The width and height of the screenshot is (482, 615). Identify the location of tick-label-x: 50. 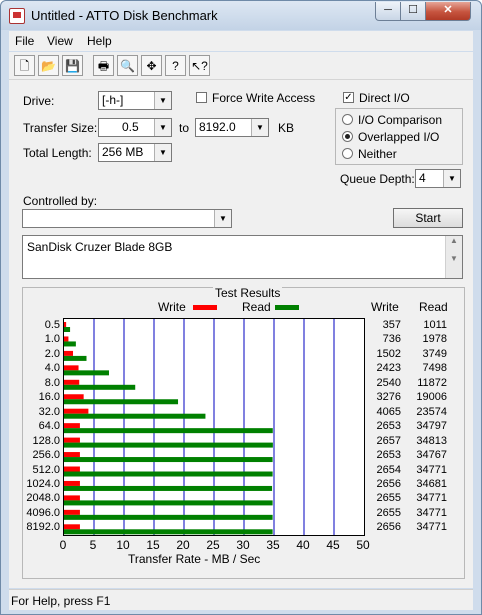
(363, 545).